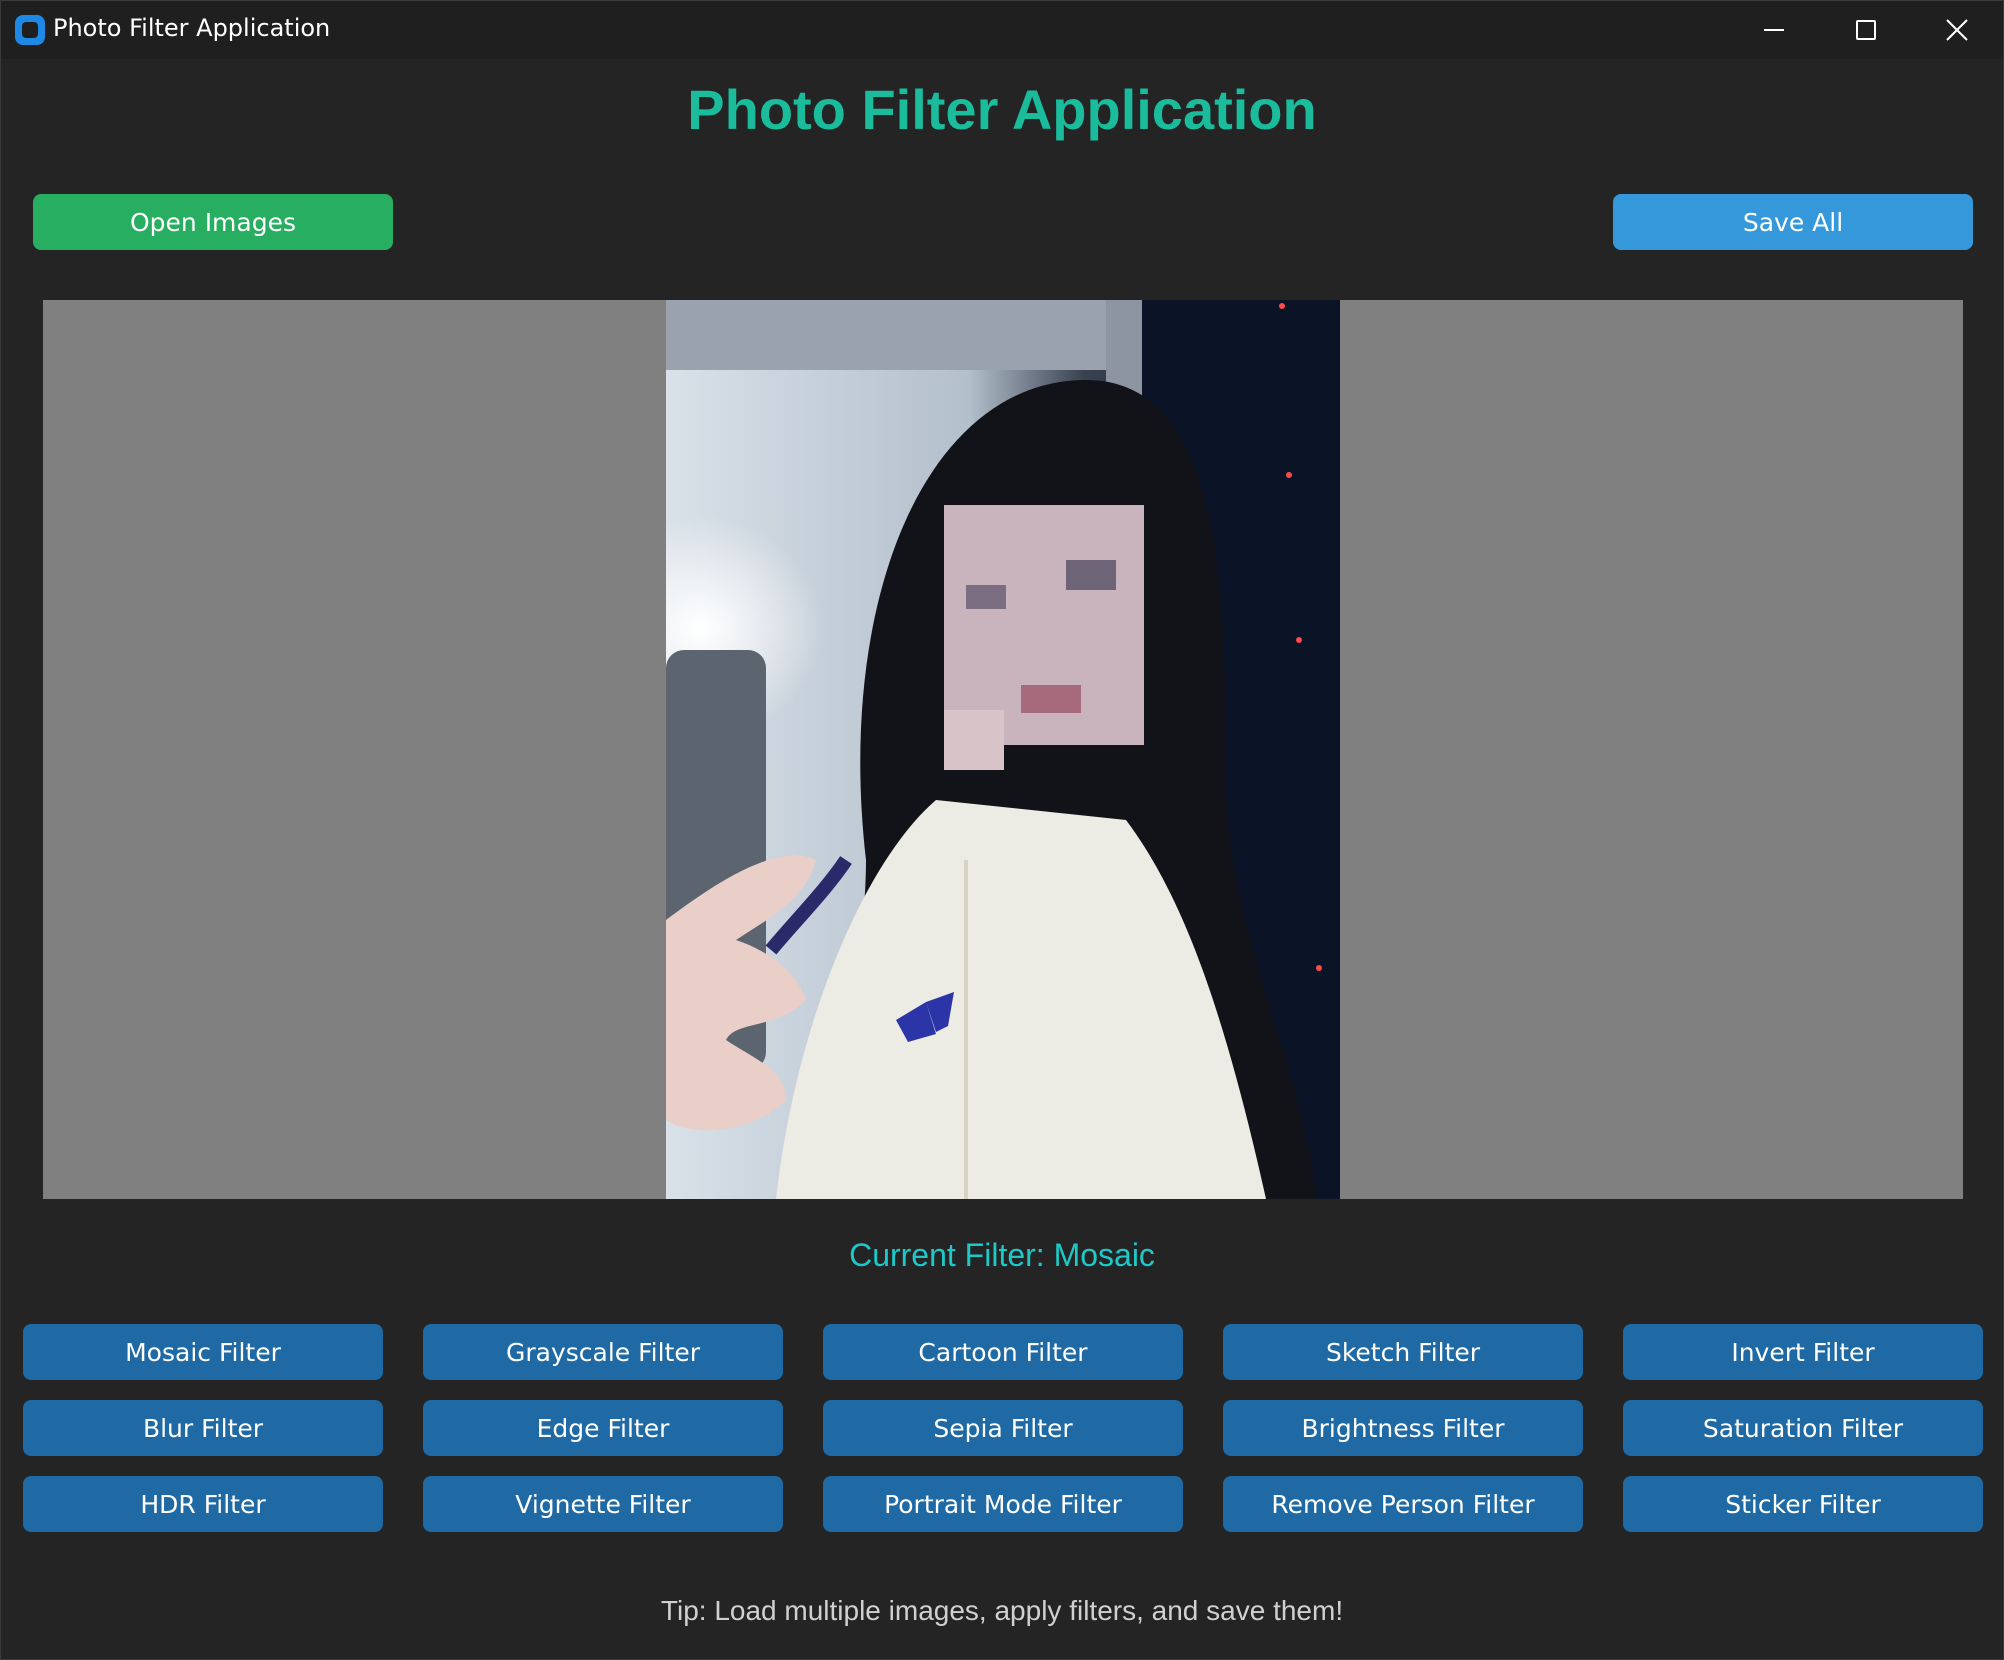  I want to click on minimize-button, so click(1773, 30).